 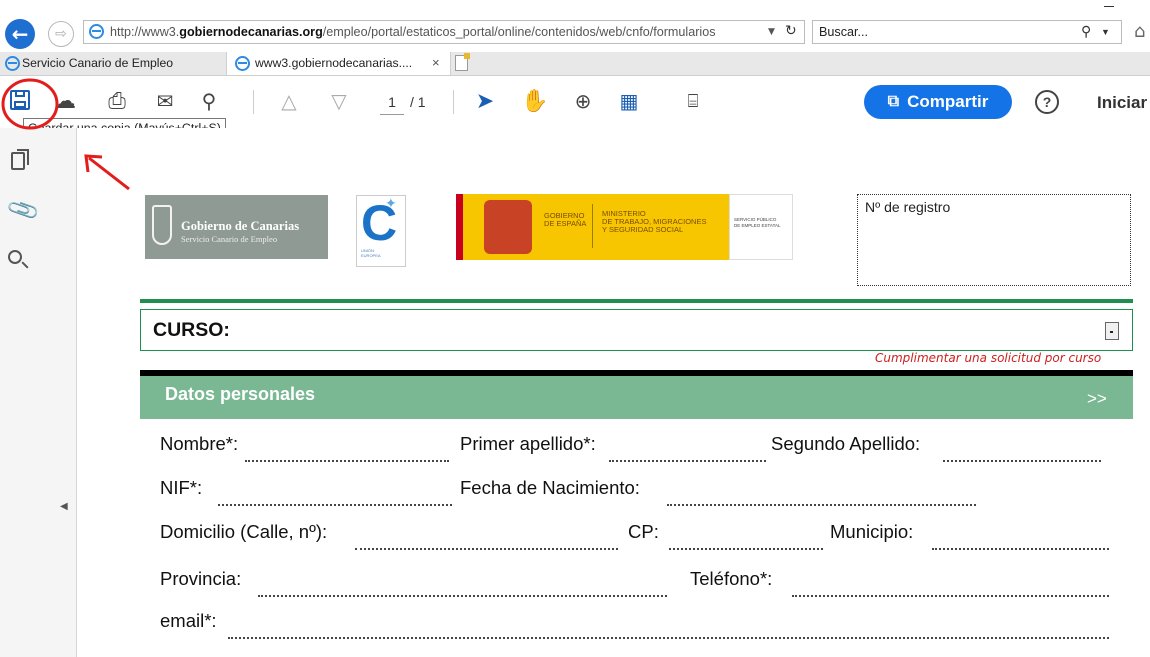 I want to click on annotation-circle, so click(x=30, y=104).